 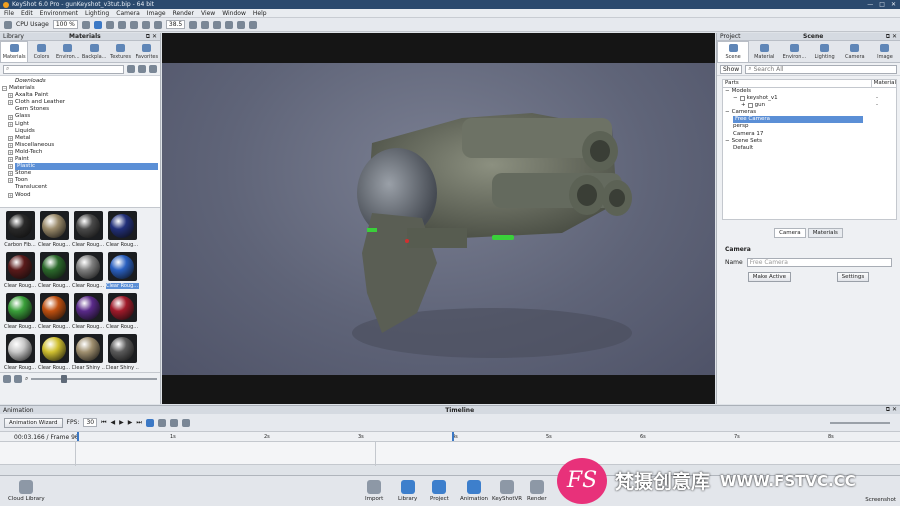 I want to click on settings-button: Settings, so click(x=853, y=277).